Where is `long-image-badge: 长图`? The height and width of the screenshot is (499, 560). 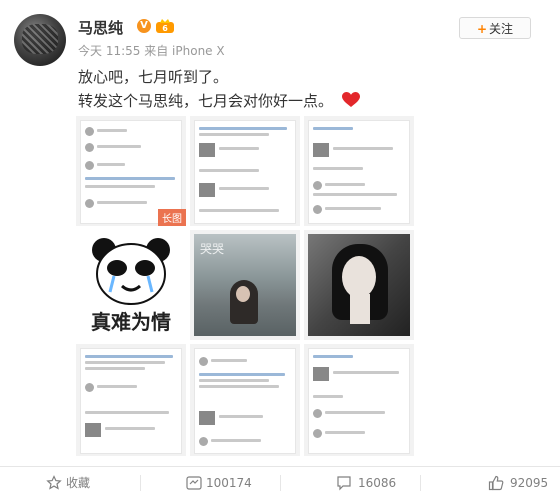 long-image-badge: 长图 is located at coordinates (172, 217).